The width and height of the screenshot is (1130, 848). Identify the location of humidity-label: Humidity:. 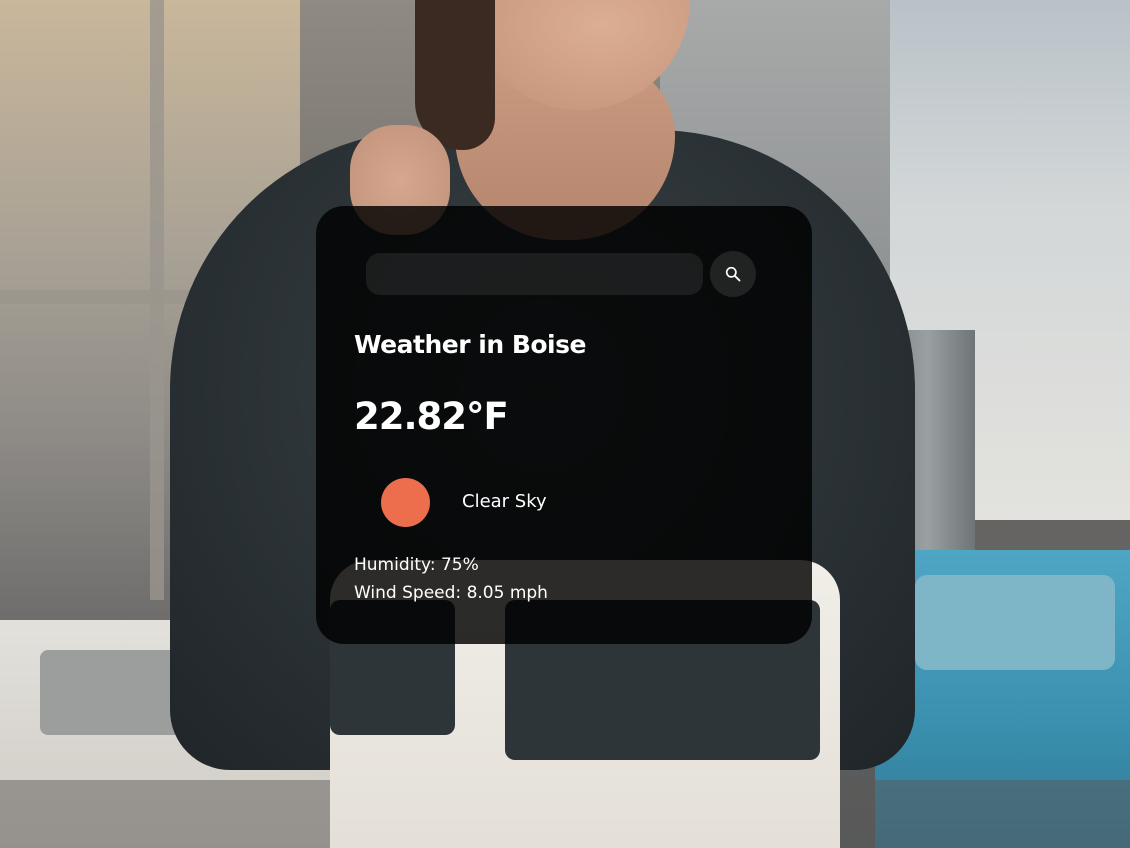
(397, 565).